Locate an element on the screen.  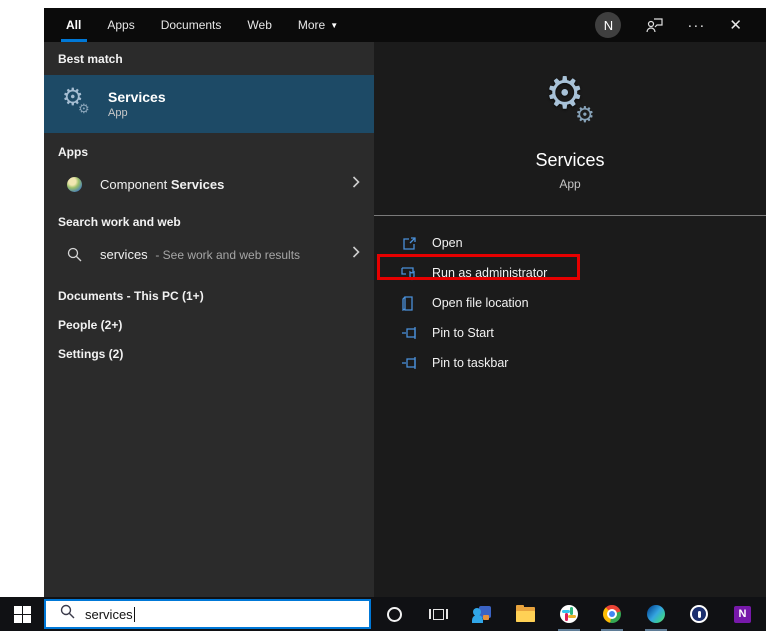
documents-group-header: Documents - This PC (1+) is located at coordinates (209, 296).